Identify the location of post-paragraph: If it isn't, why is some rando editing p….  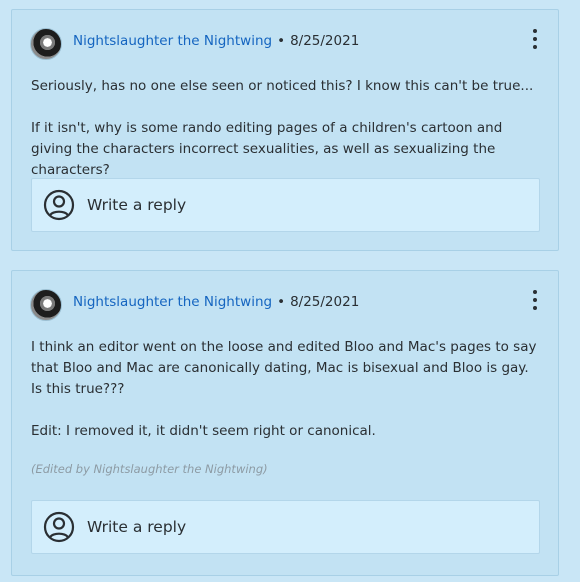
(267, 149).